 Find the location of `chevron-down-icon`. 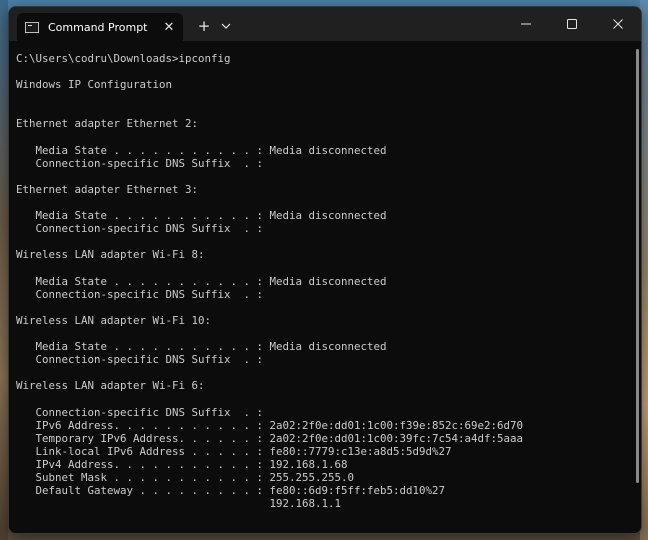

chevron-down-icon is located at coordinates (226, 26).